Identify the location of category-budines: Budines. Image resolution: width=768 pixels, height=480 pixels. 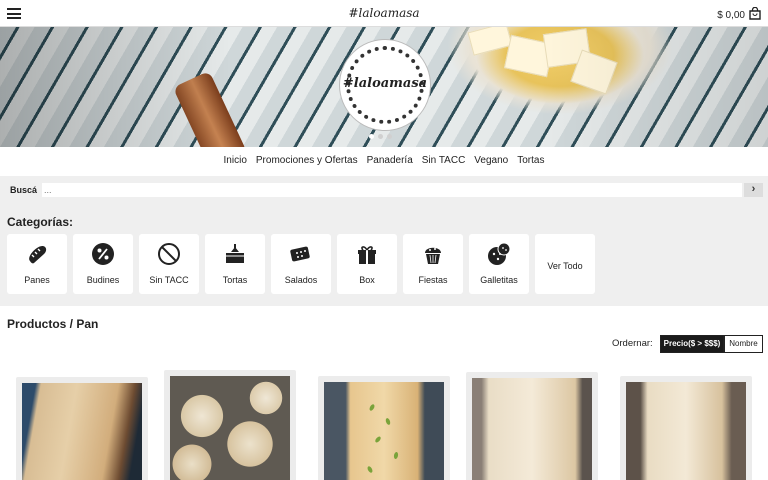
(103, 264).